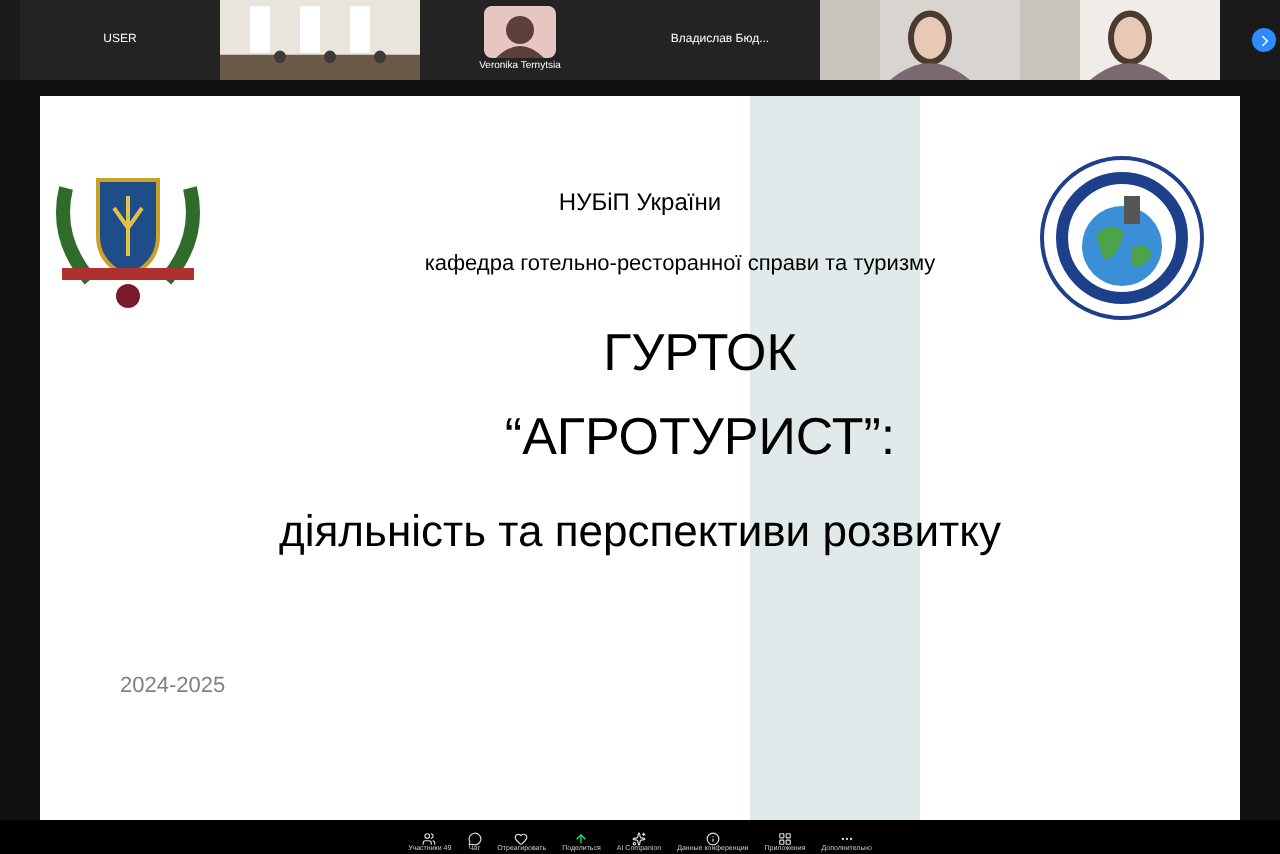  Describe the element at coordinates (173, 686) in the screenshot. I see `academic-years: 2024-2025` at that location.